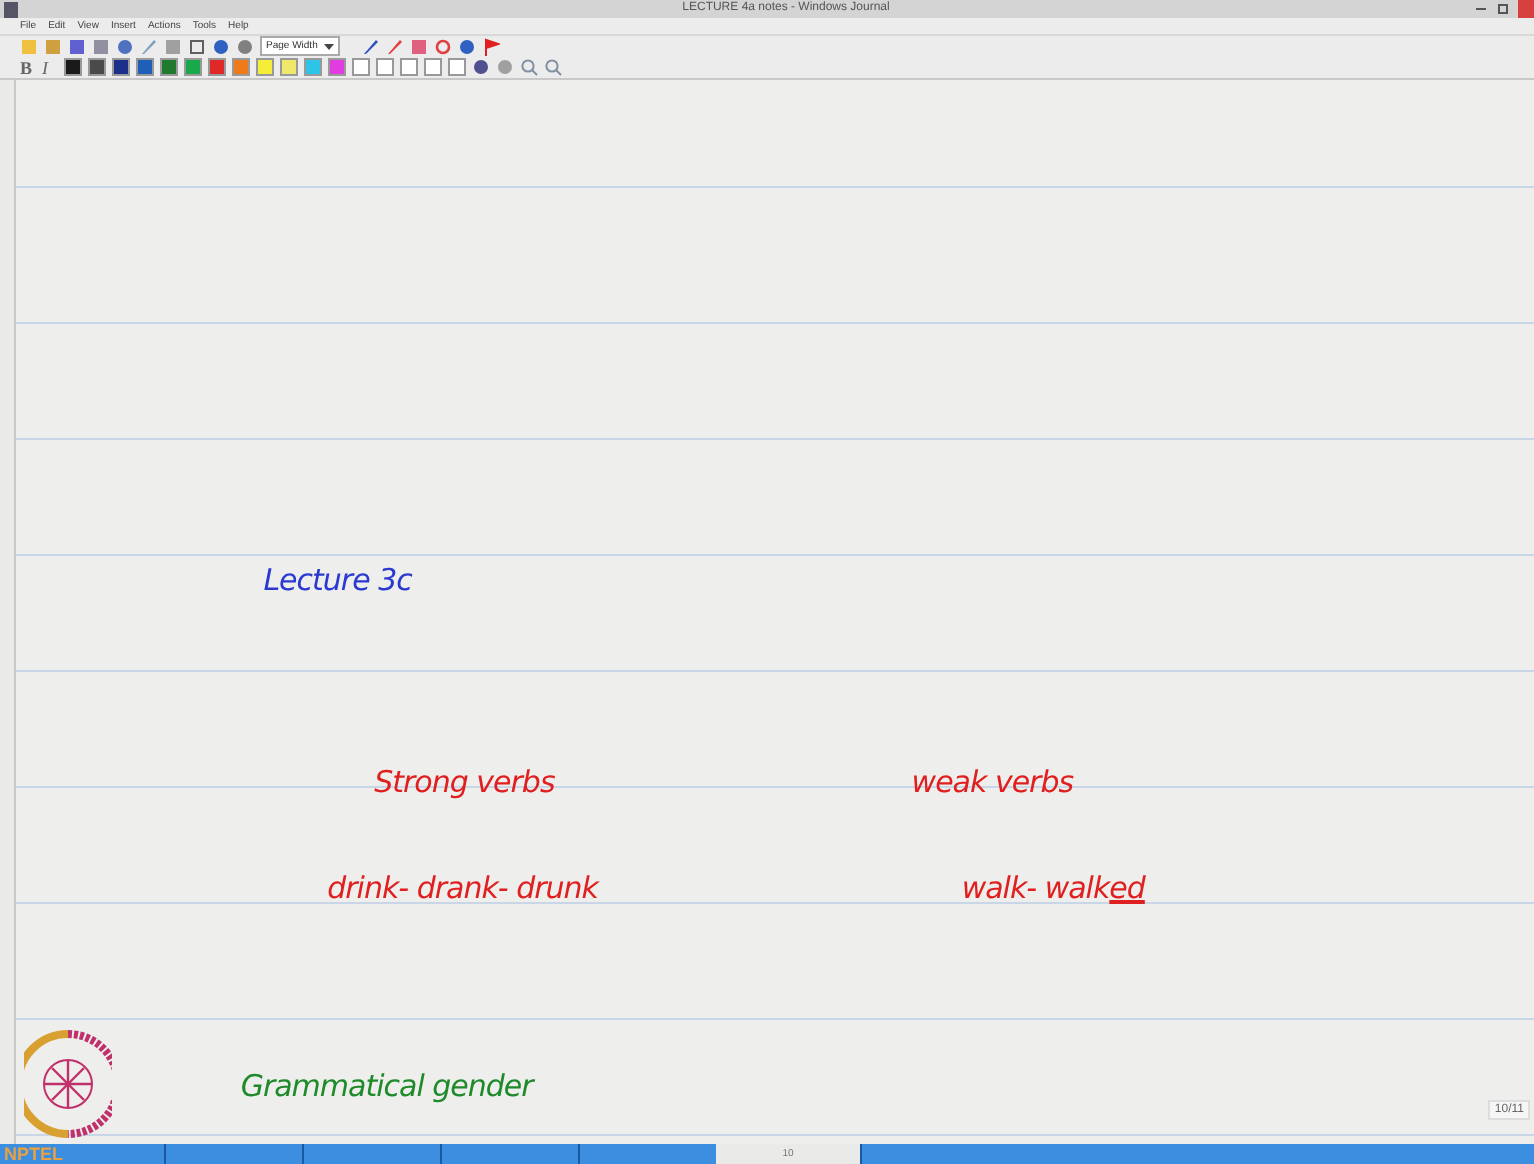 The image size is (1534, 1164). What do you see at coordinates (50, 67) in the screenshot?
I see `italic-button: I` at bounding box center [50, 67].